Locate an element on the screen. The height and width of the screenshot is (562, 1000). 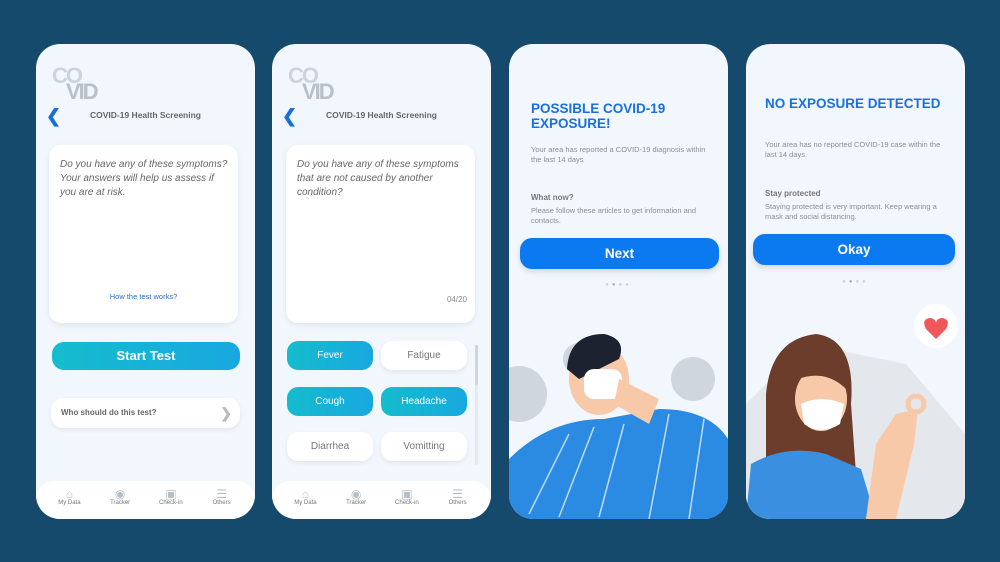
what-now-heading: What now? is located at coordinates (552, 197).